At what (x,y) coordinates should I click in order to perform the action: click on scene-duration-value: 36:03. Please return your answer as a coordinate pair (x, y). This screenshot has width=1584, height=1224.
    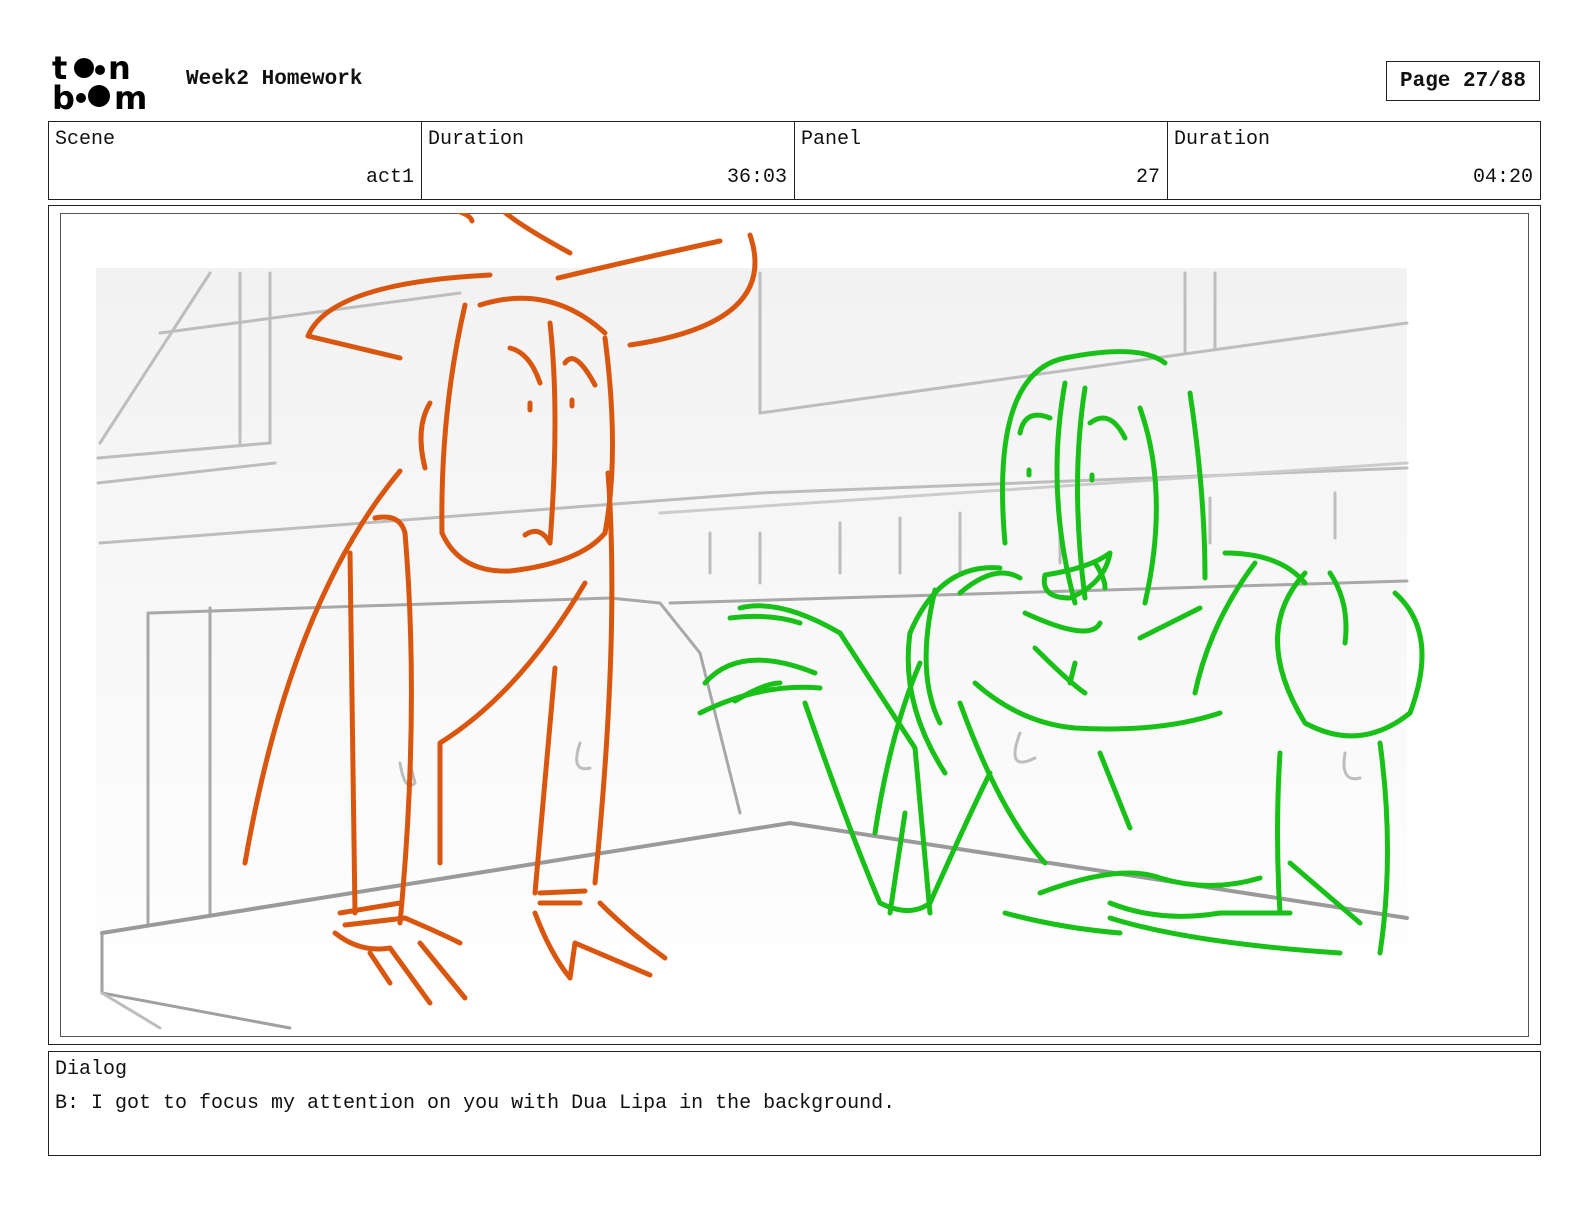
    Looking at the image, I should click on (756, 177).